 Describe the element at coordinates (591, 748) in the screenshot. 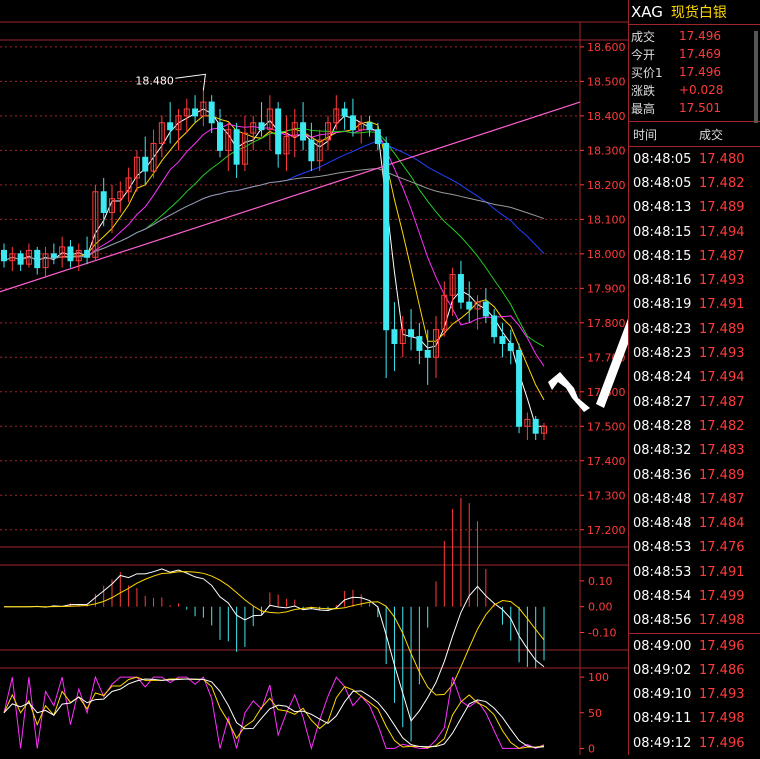

I see `osc-tick-label: 0` at that location.